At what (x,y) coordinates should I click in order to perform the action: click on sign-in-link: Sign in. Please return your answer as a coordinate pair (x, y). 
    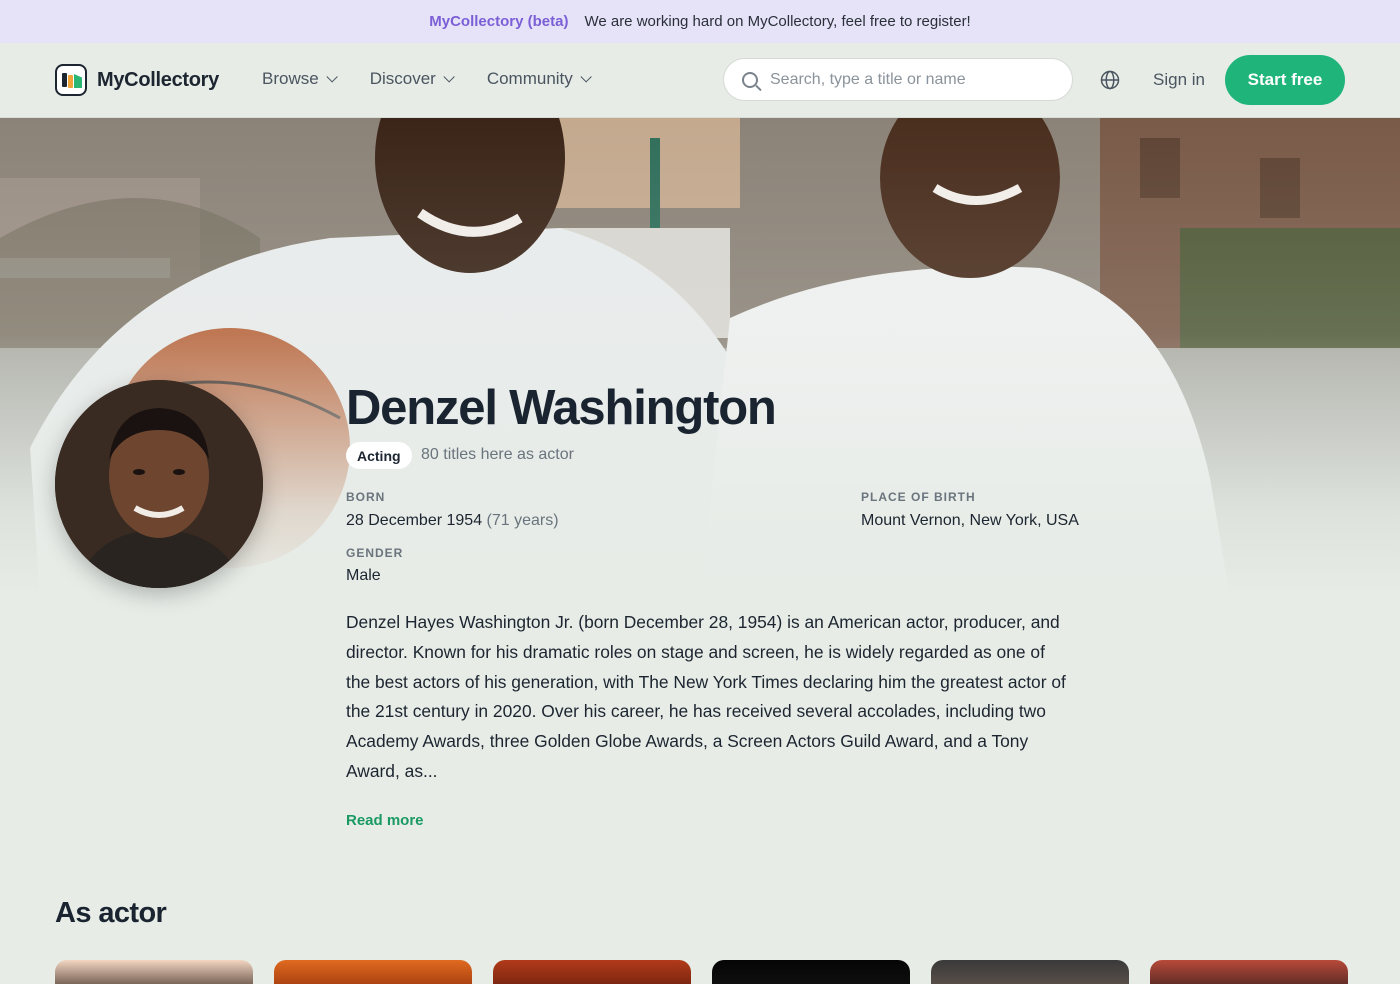
    Looking at the image, I should click on (1179, 80).